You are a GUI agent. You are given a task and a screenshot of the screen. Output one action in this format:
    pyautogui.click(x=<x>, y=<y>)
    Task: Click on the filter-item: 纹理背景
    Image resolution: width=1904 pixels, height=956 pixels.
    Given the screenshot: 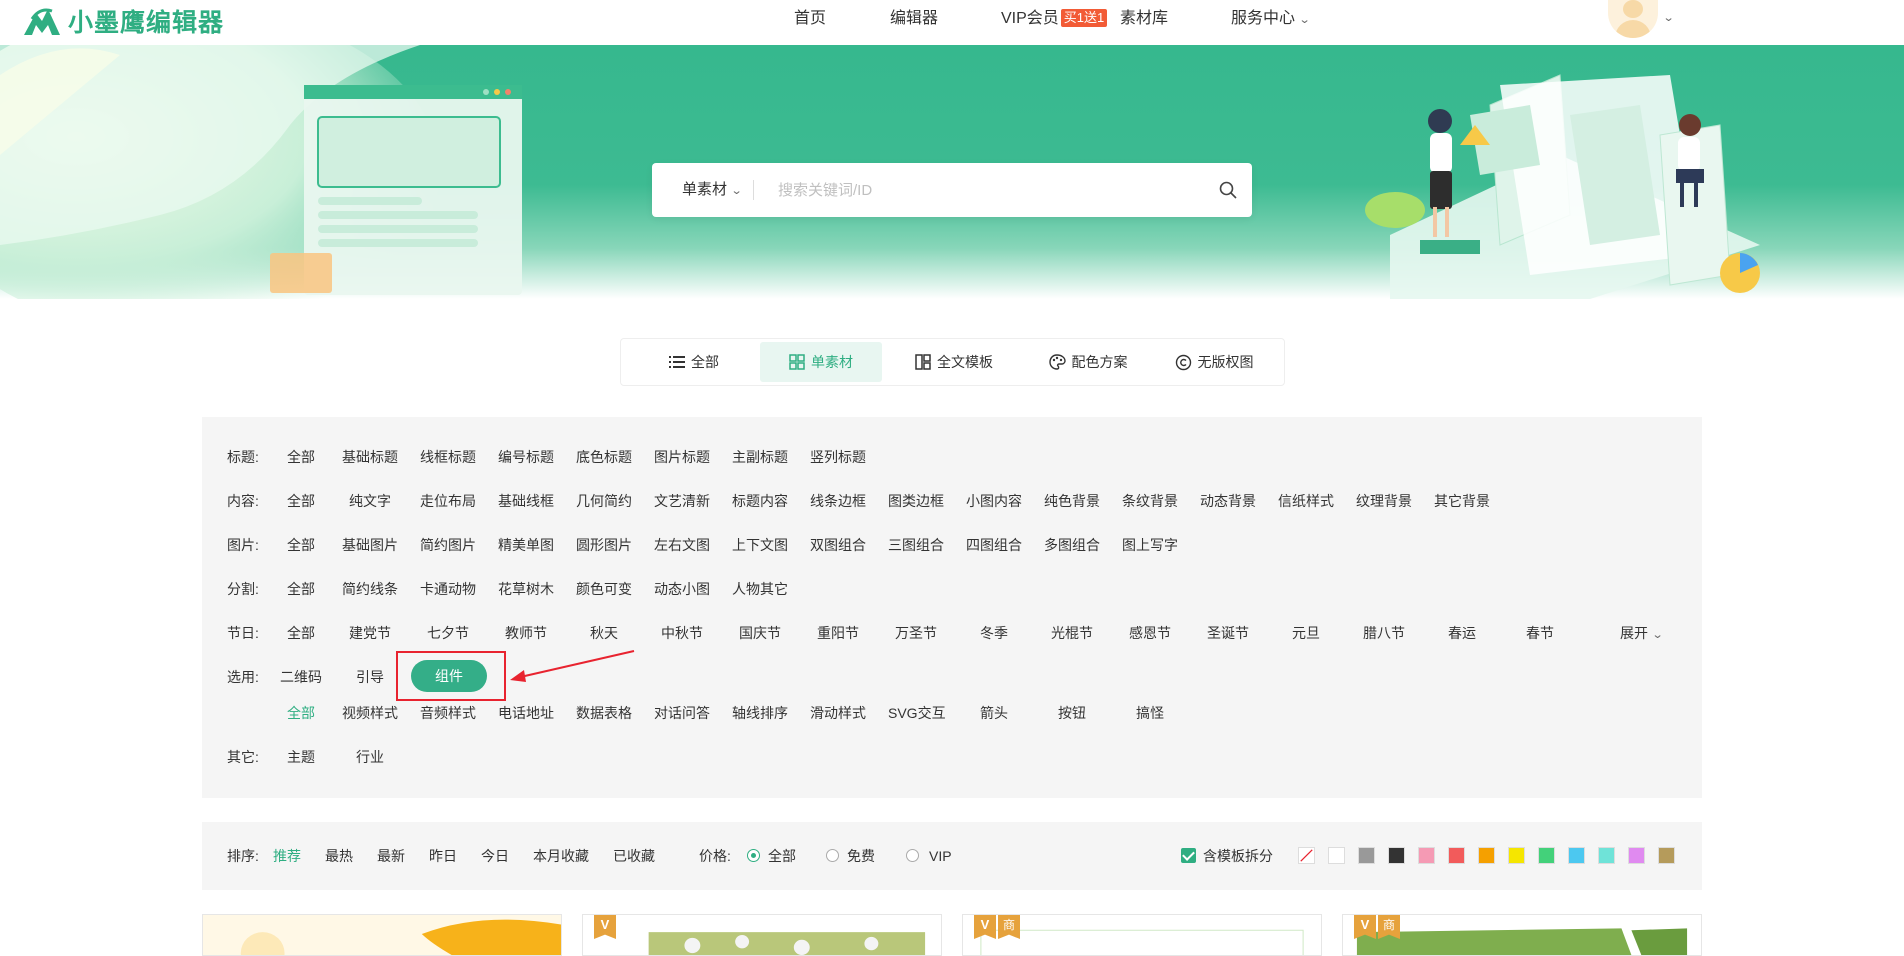 What is the action you would take?
    pyautogui.click(x=1384, y=501)
    